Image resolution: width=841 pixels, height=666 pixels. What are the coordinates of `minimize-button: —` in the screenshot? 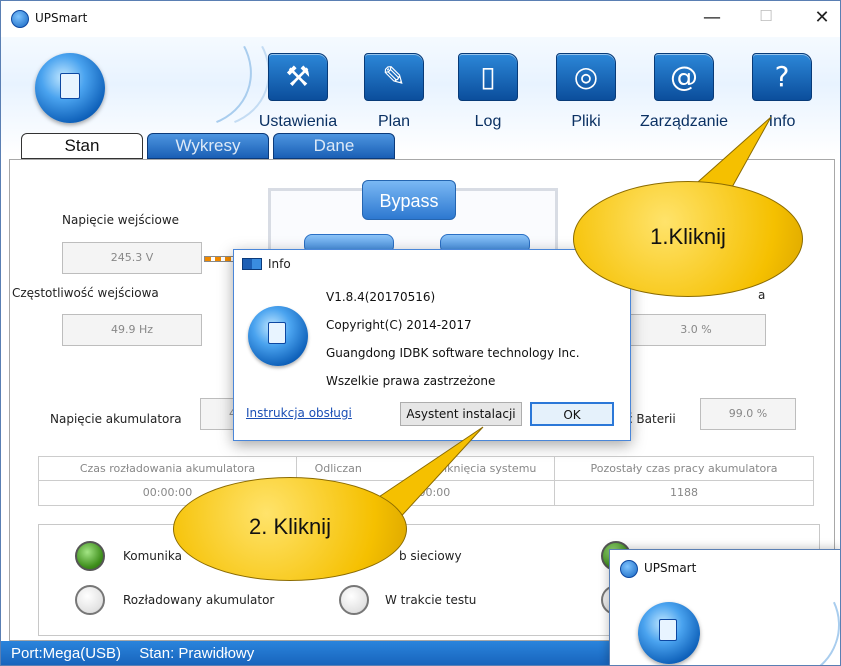 It's located at (712, 17).